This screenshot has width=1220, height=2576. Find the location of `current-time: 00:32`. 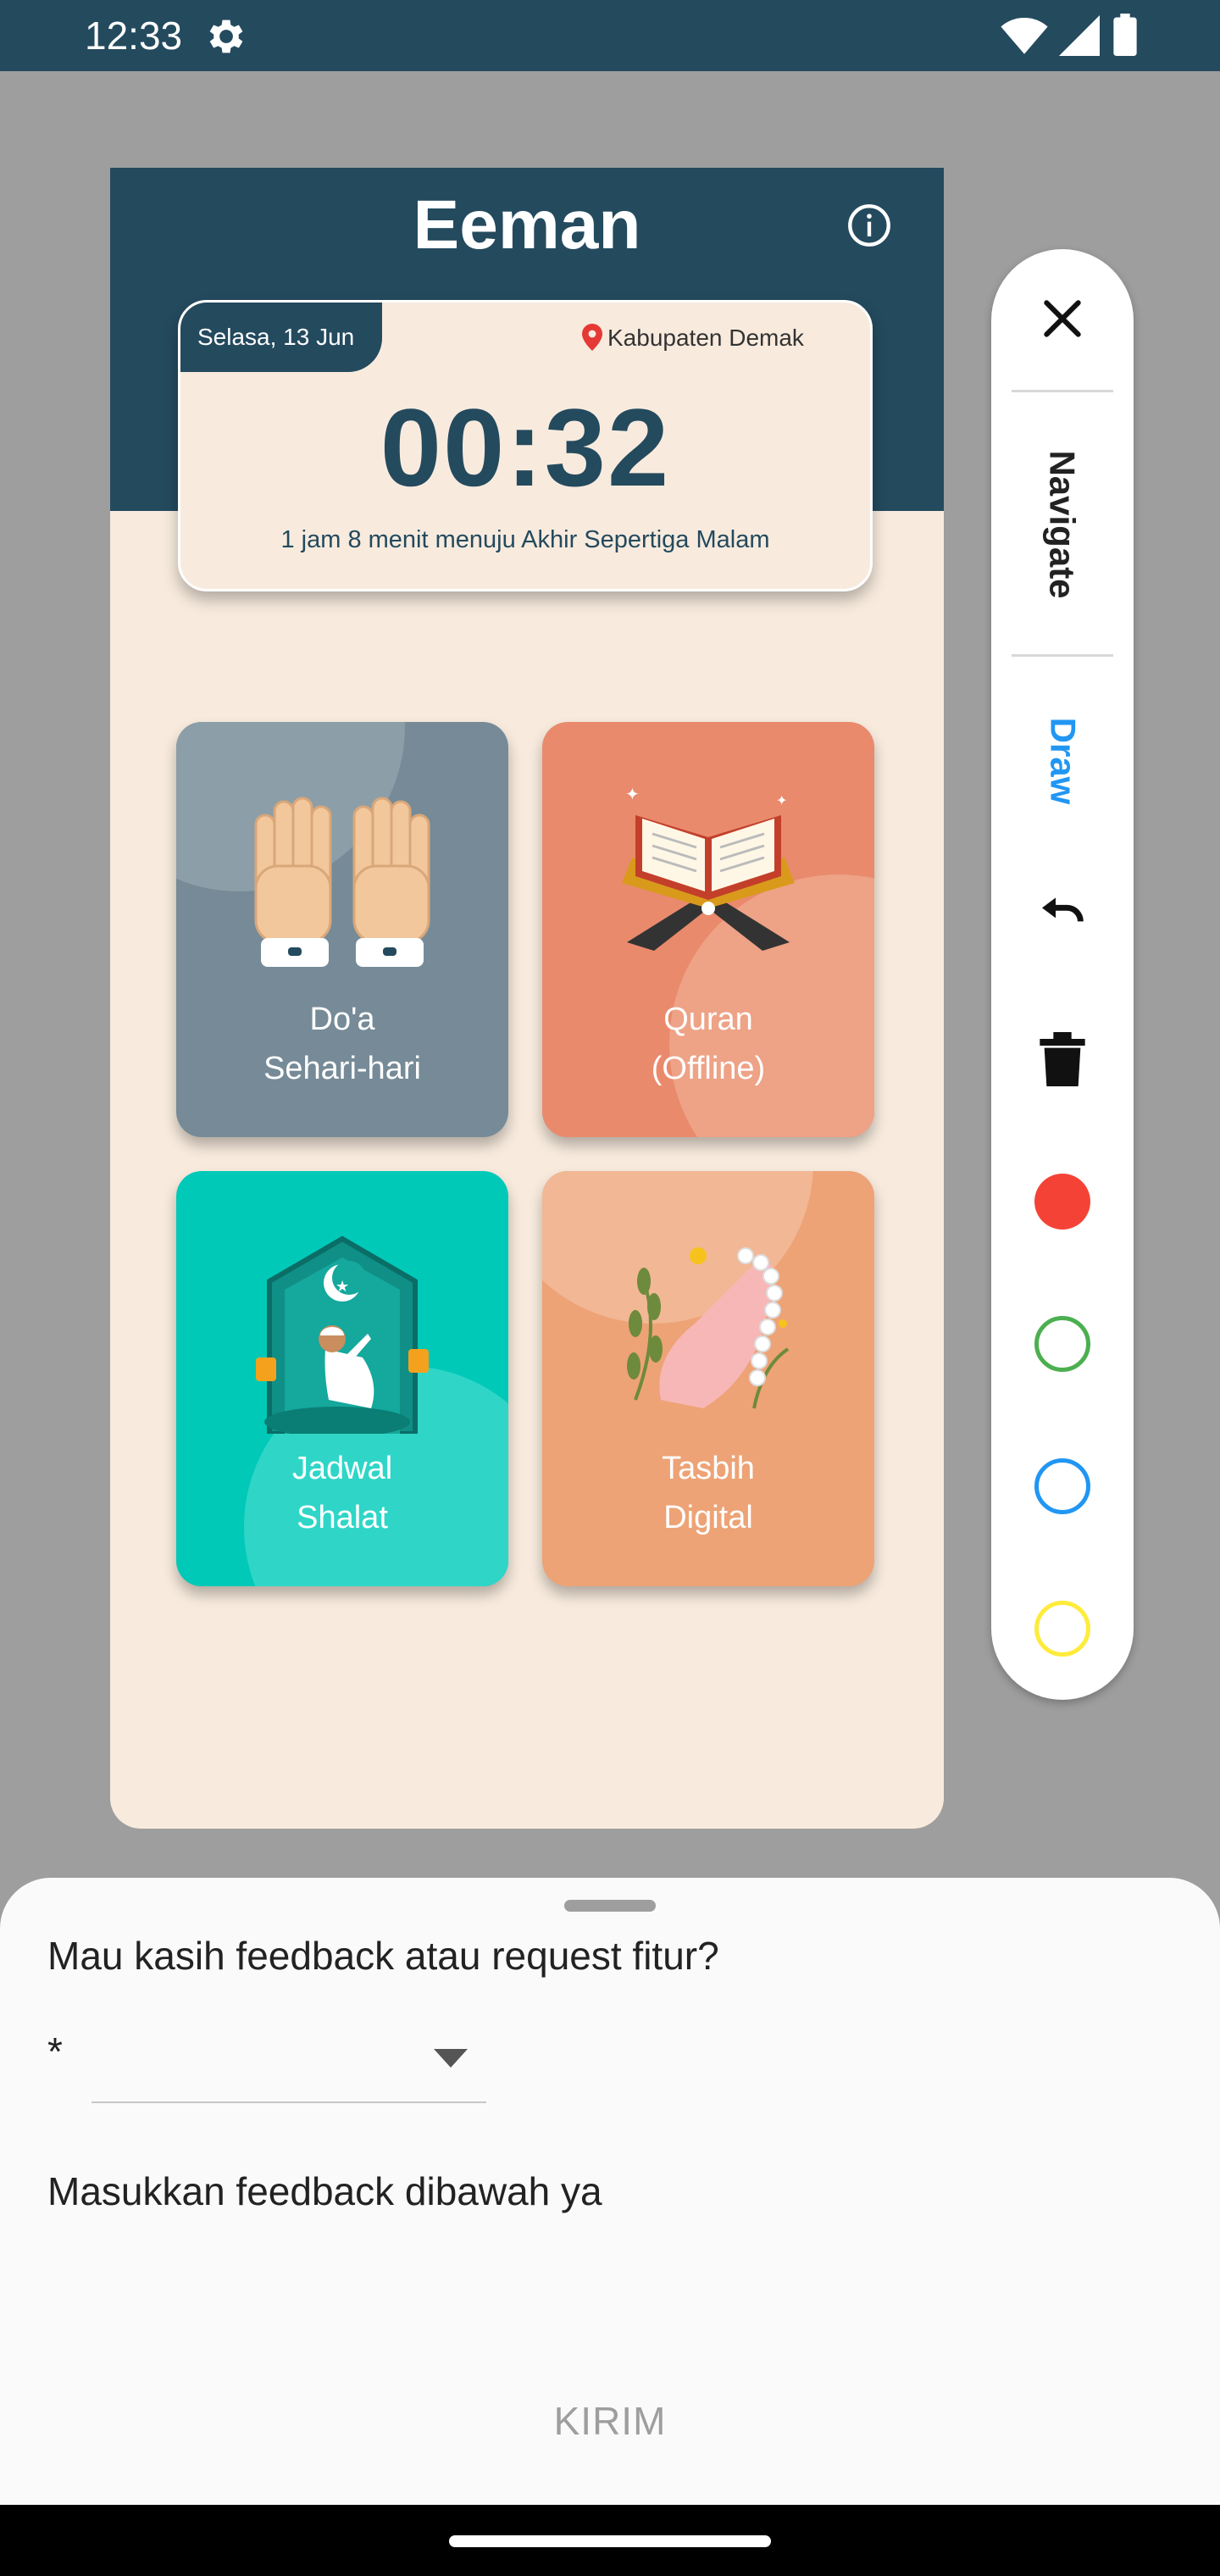

current-time: 00:32 is located at coordinates (525, 447).